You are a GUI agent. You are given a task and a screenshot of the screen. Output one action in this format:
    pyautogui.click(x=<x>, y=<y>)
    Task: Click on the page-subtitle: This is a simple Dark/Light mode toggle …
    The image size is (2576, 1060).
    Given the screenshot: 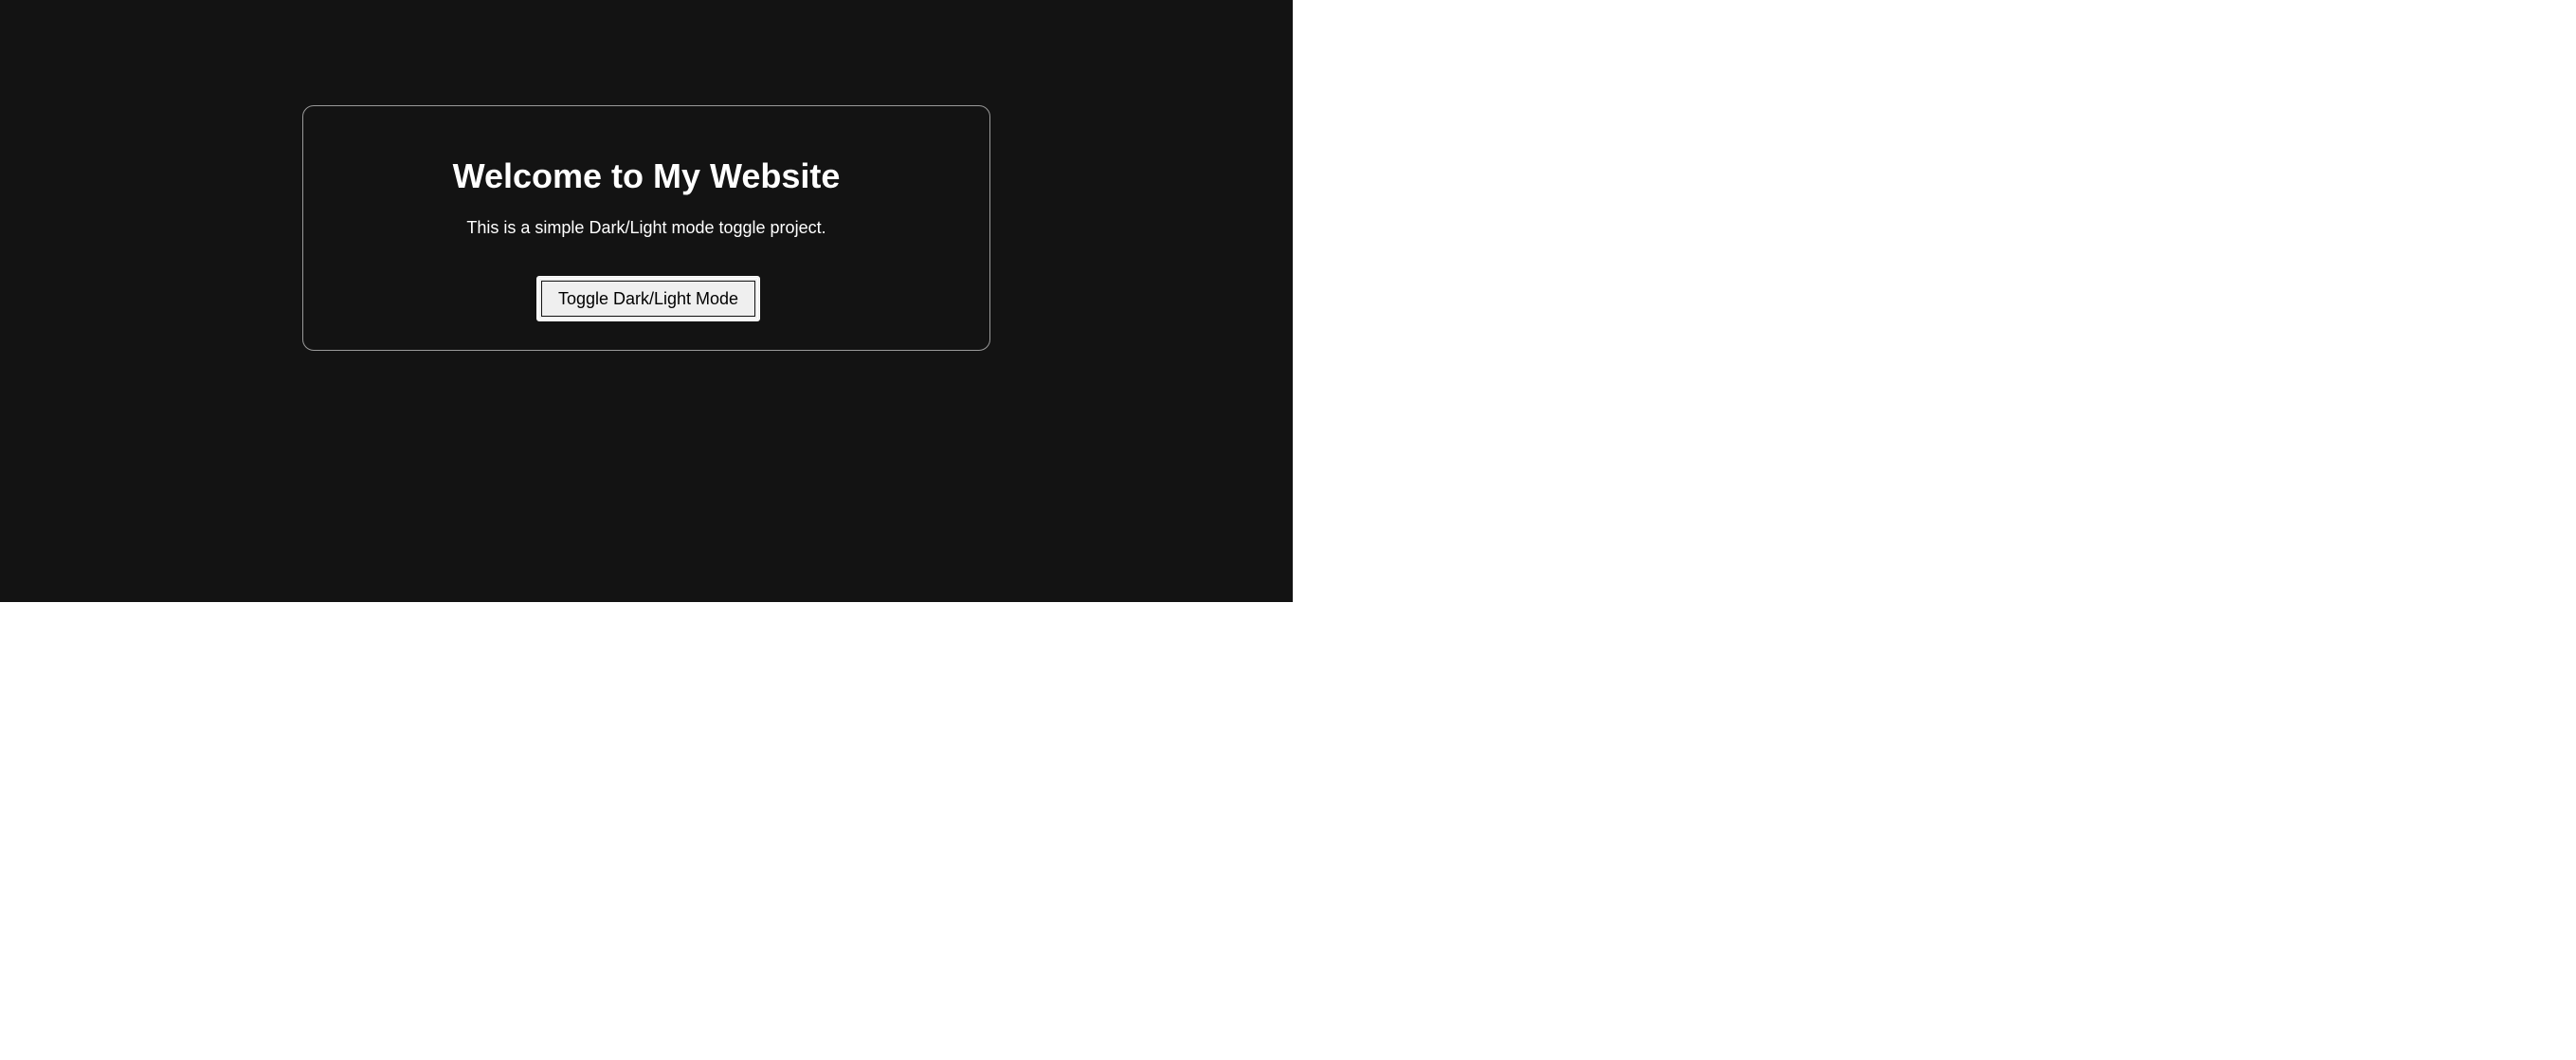 What is the action you would take?
    pyautogui.click(x=646, y=227)
    